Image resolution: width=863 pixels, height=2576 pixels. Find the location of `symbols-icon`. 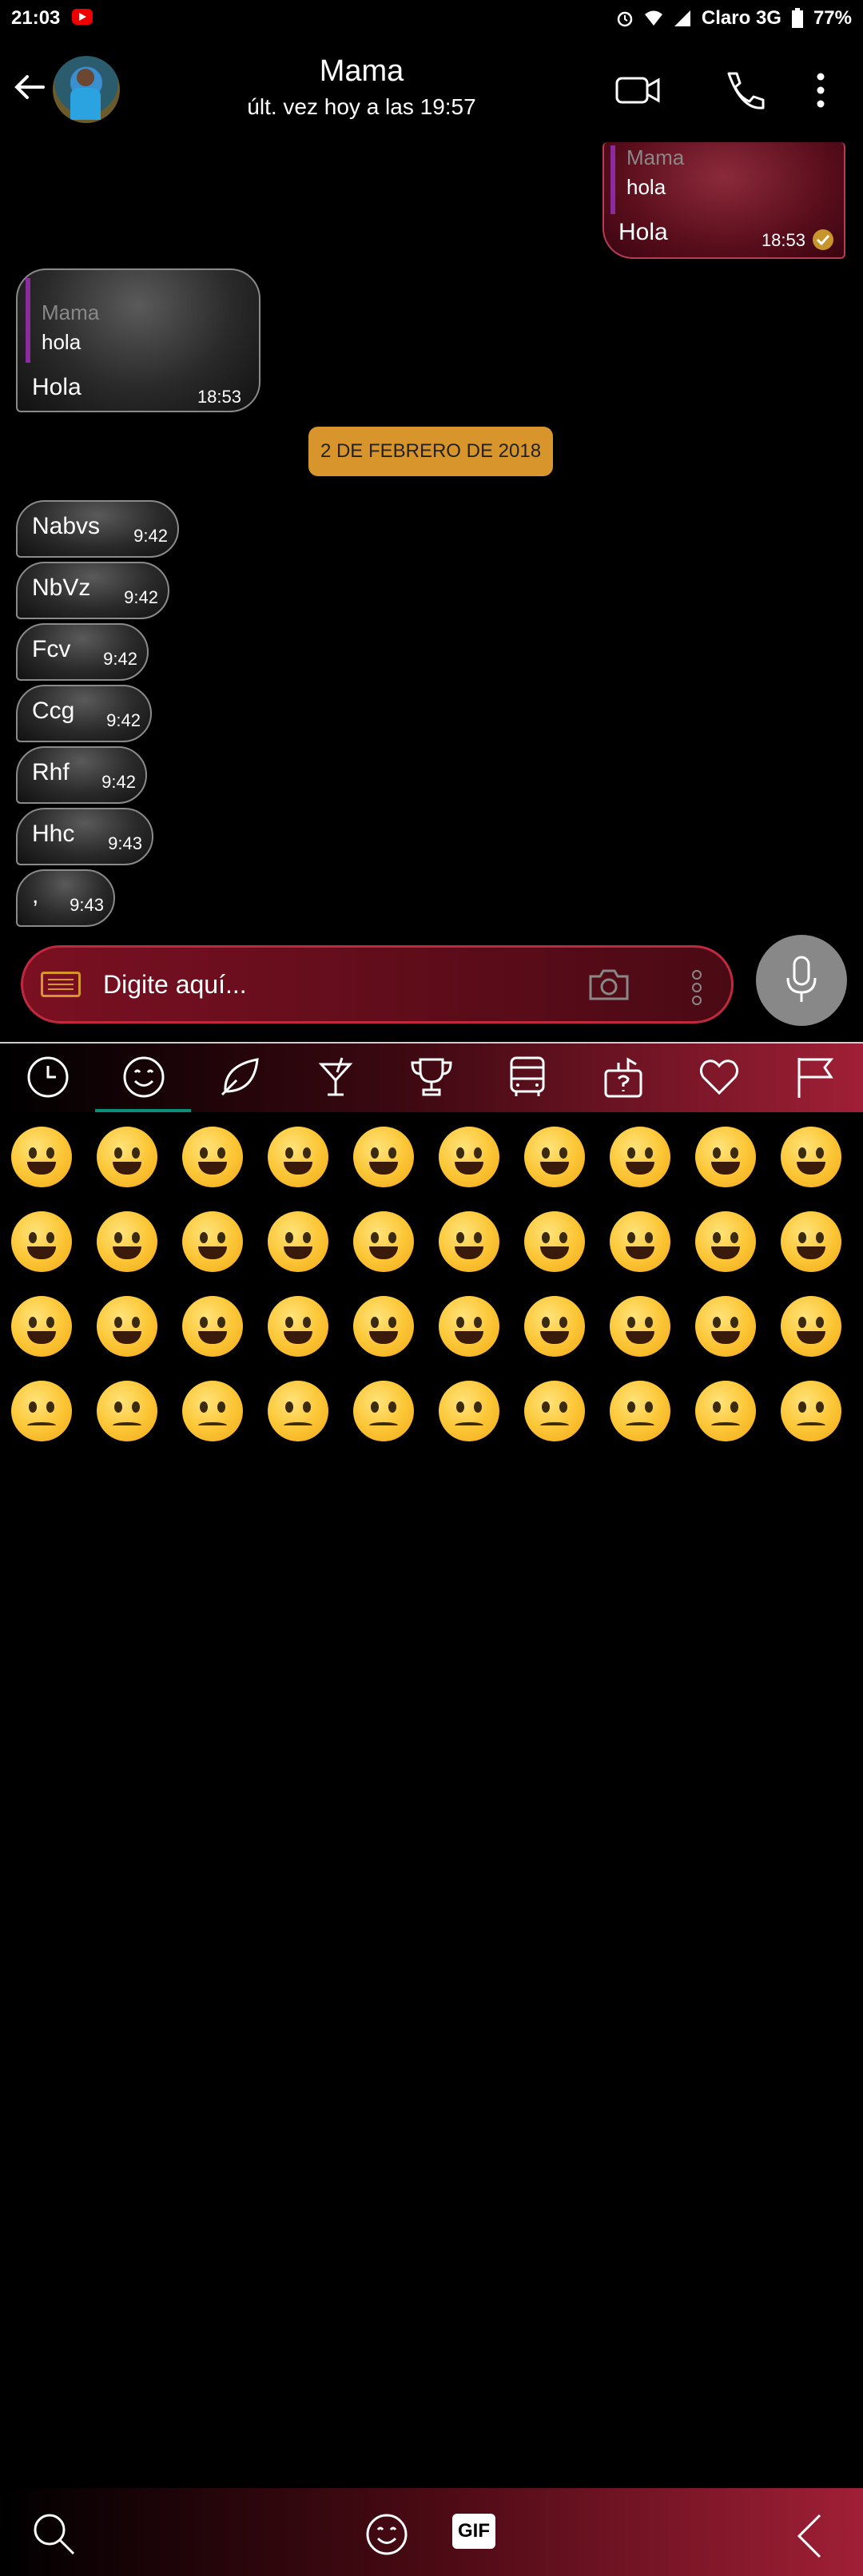

symbols-icon is located at coordinates (719, 1077).